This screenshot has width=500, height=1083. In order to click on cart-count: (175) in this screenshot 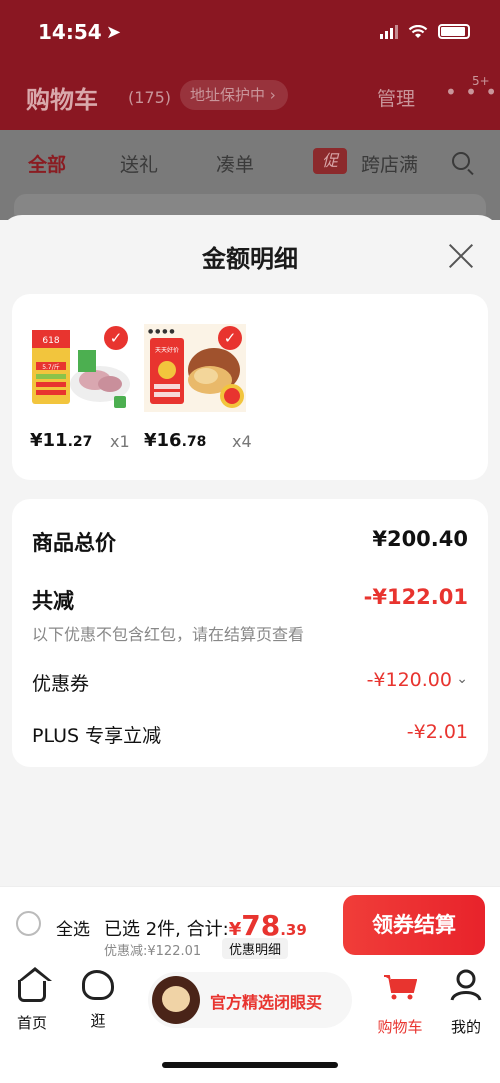, I will do `click(150, 97)`.